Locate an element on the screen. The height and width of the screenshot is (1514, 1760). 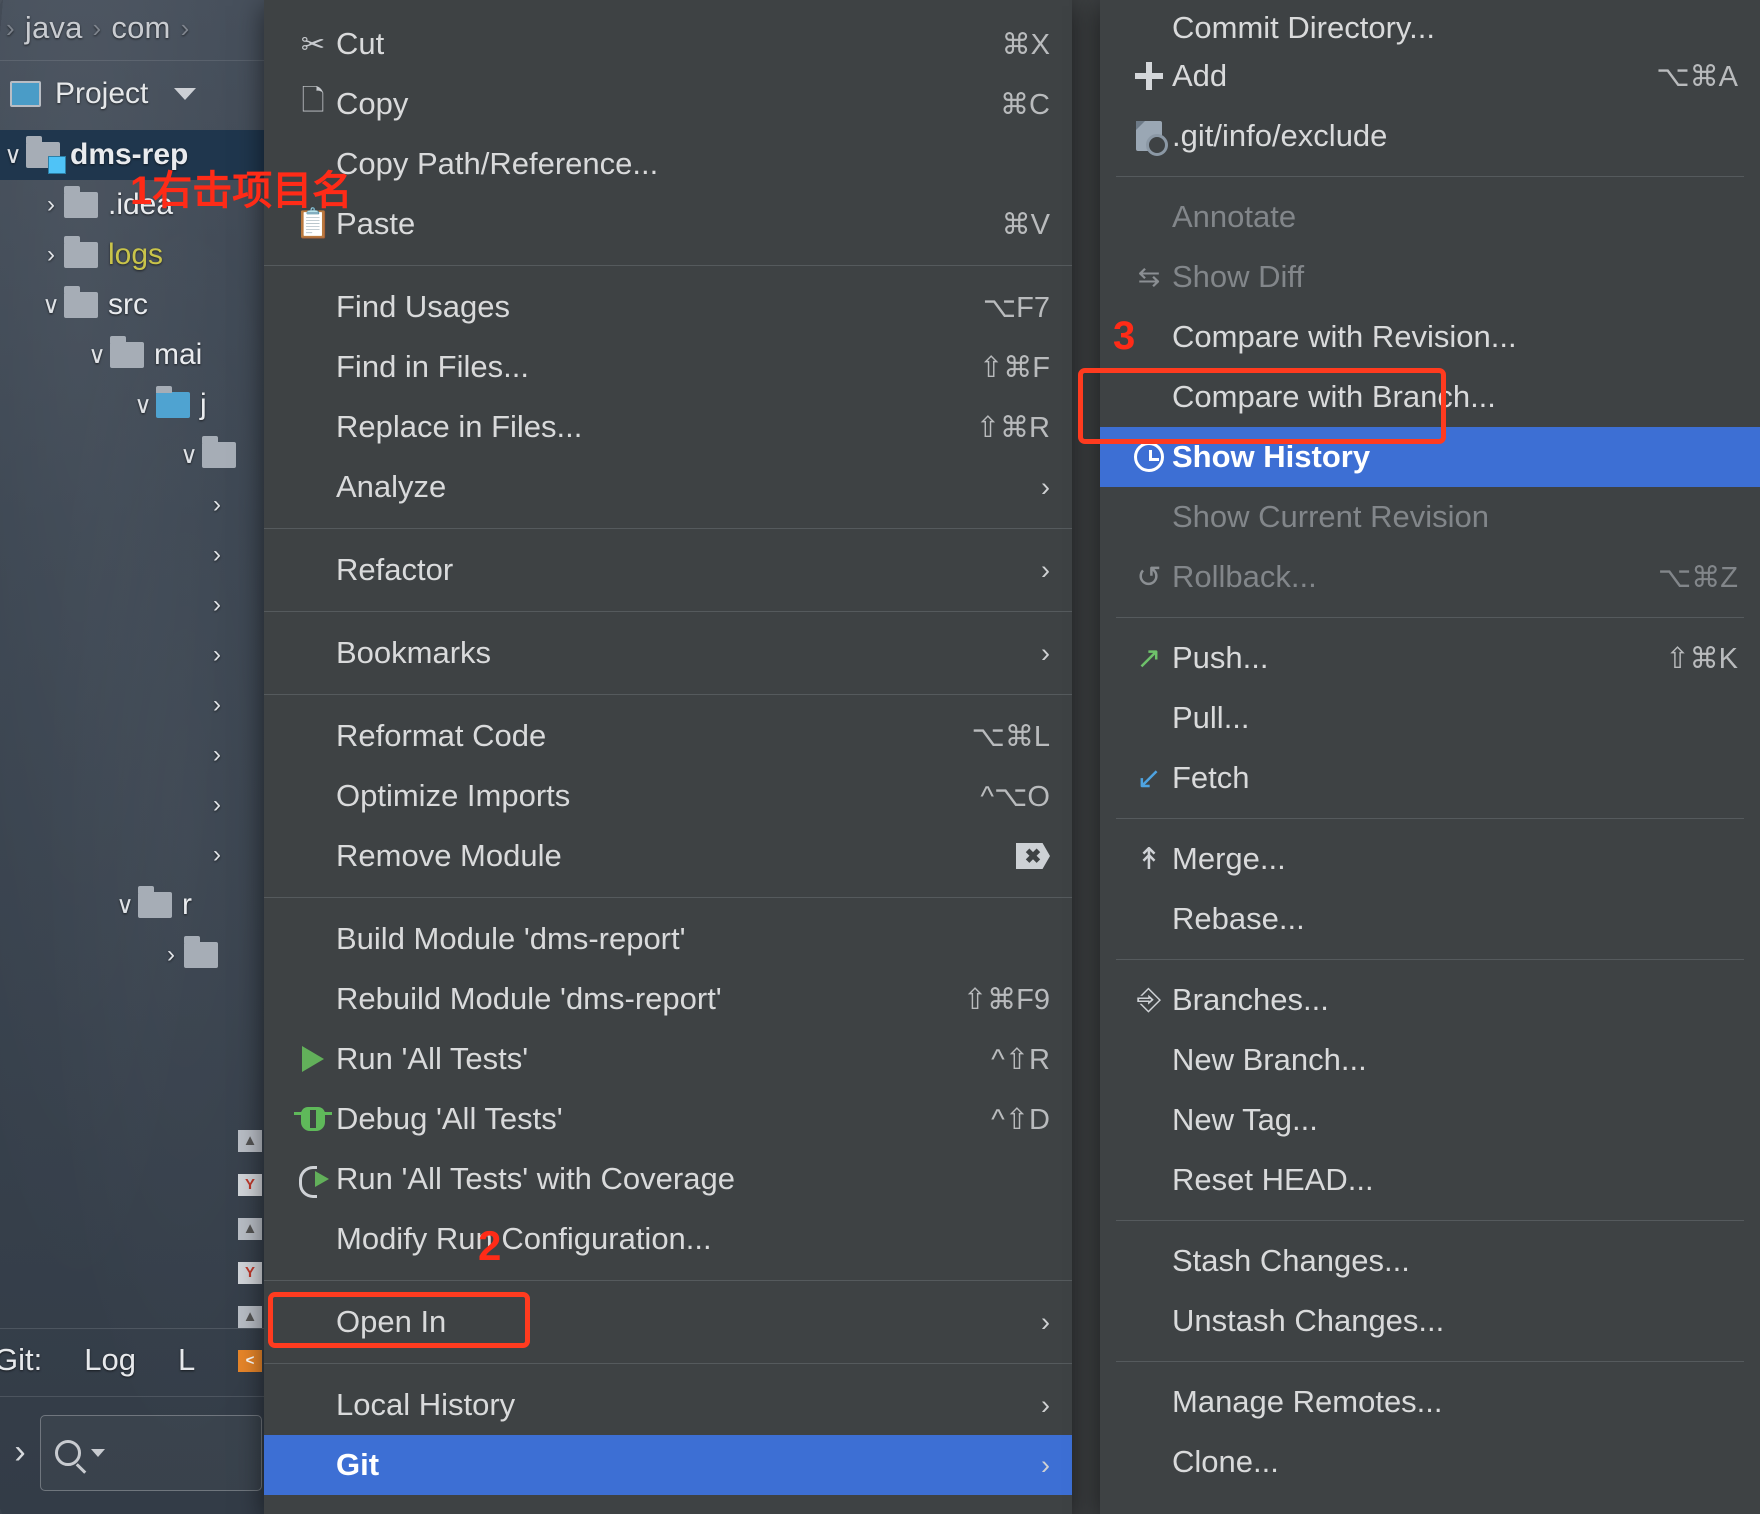
project-icon is located at coordinates (25, 93).